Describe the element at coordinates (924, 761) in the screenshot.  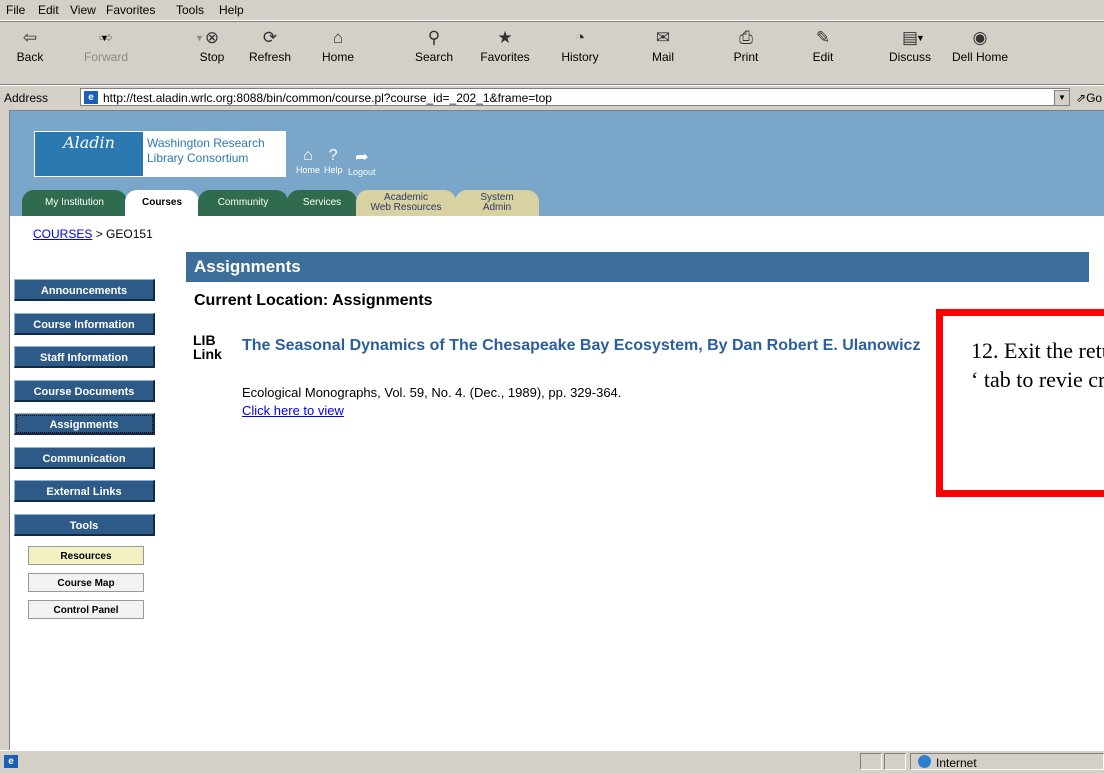
I see `internet-globe-icon` at that location.